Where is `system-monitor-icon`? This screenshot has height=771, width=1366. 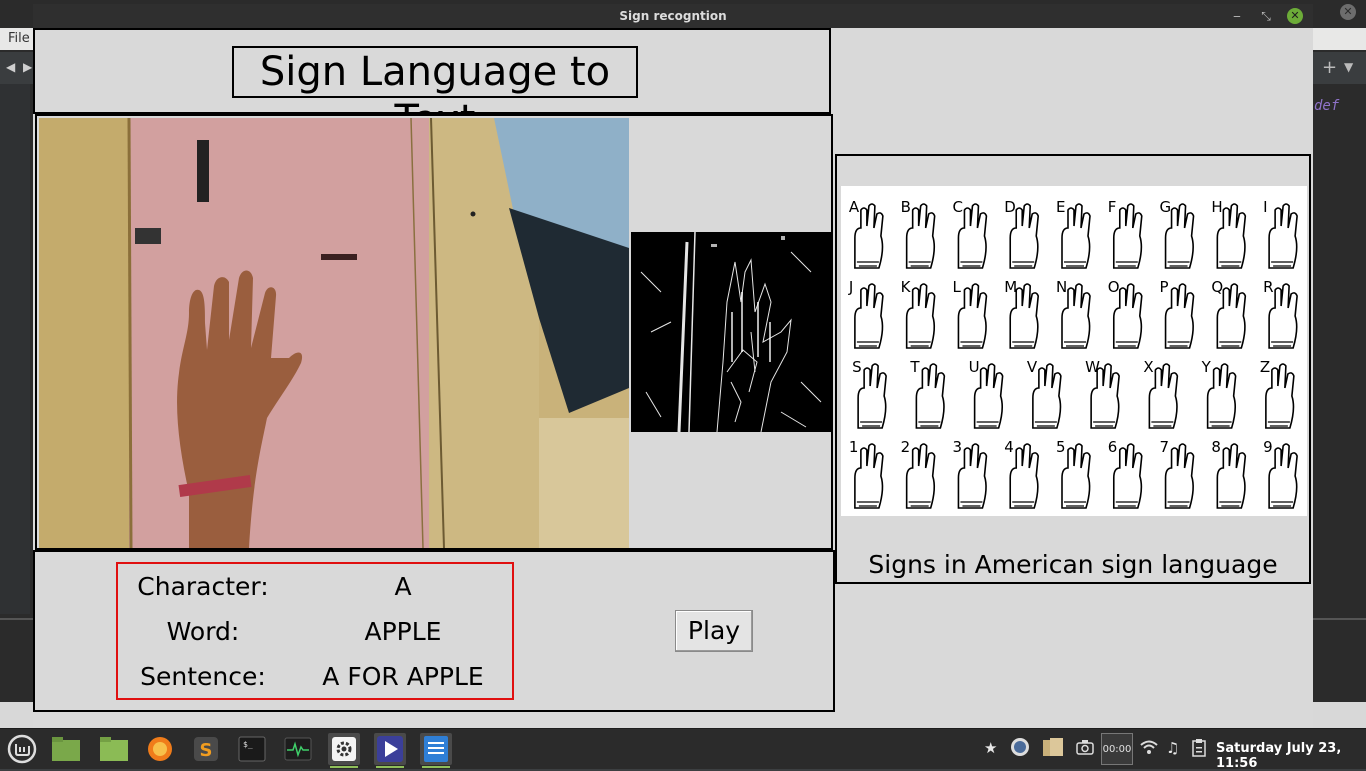
system-monitor-icon is located at coordinates (298, 749).